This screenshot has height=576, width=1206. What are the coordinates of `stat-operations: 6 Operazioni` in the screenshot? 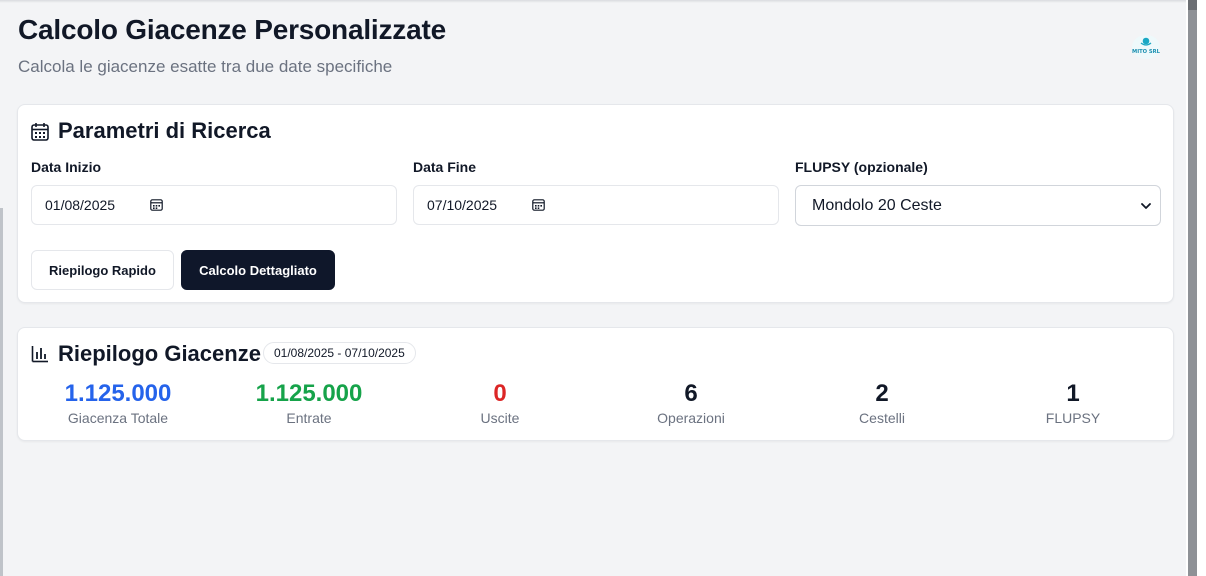 It's located at (691, 403).